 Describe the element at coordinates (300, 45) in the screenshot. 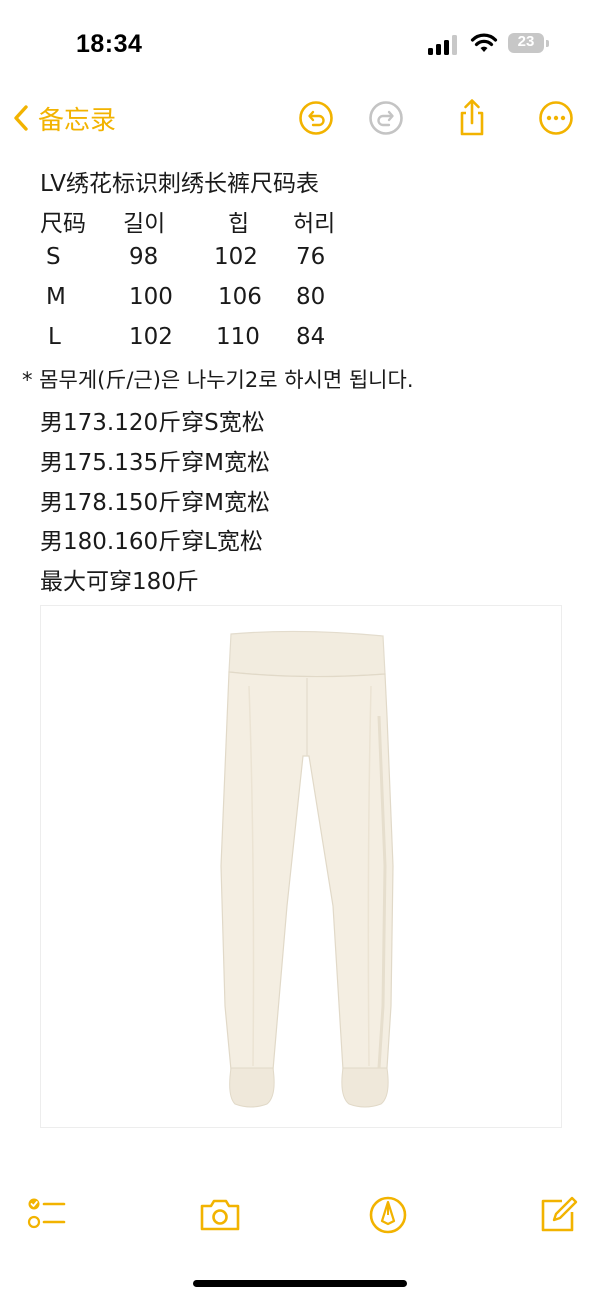

I see `status-bar: 18:34 23` at that location.